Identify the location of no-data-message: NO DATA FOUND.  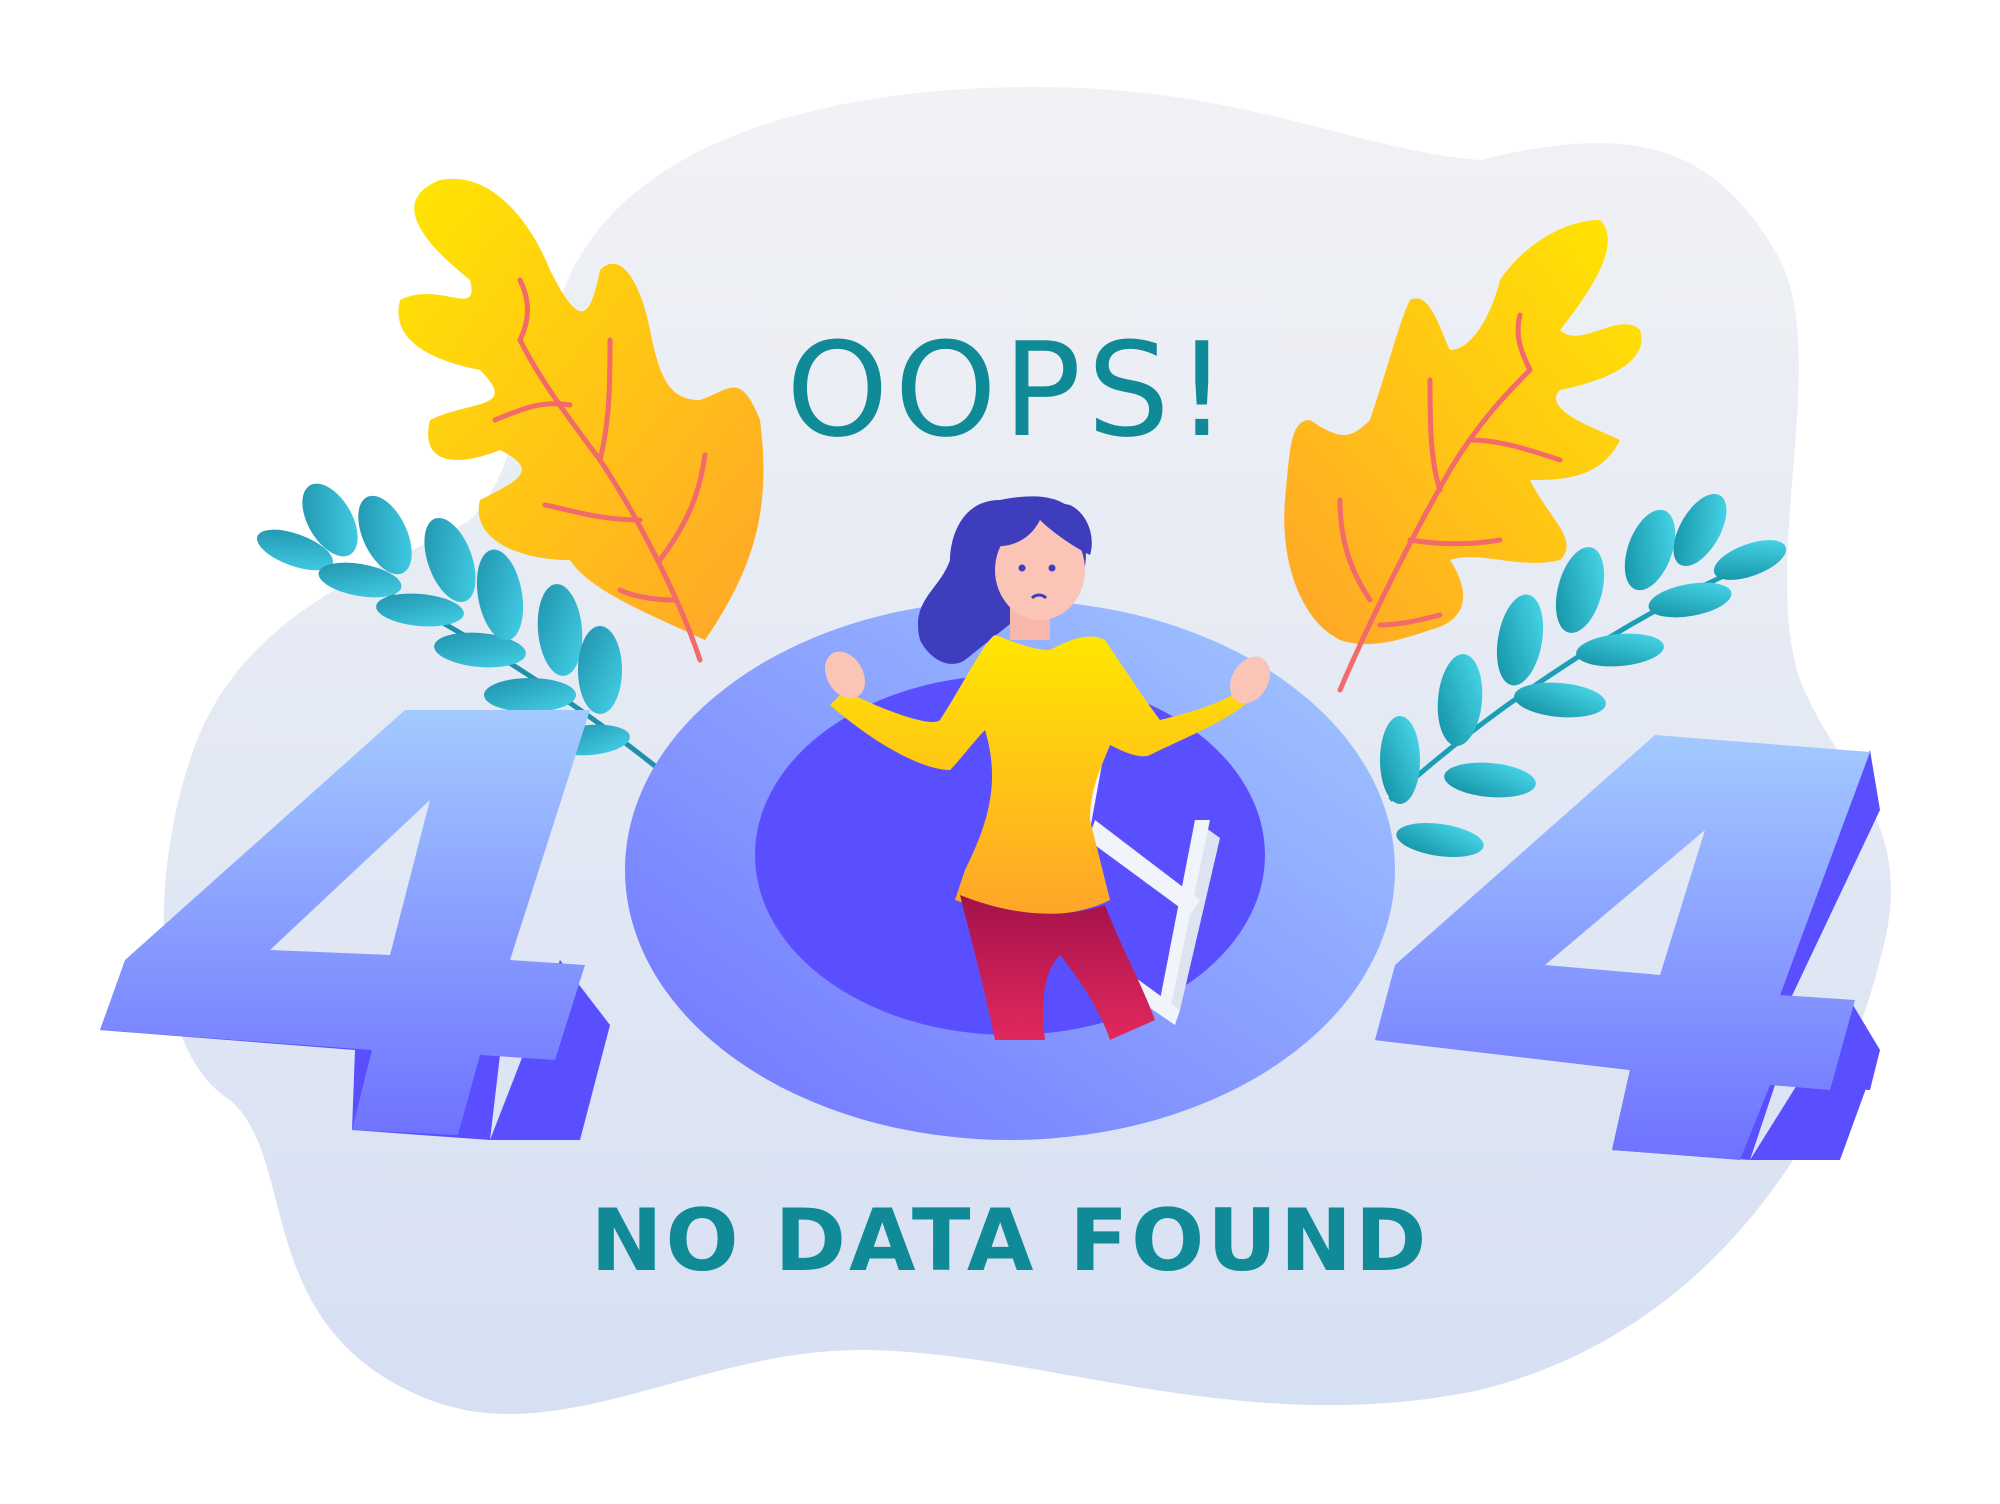
(1010, 1241).